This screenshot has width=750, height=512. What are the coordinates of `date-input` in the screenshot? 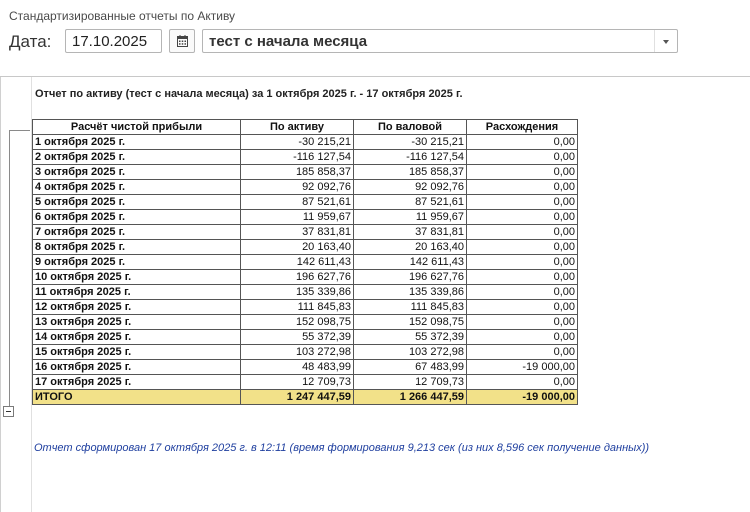 It's located at (113, 41).